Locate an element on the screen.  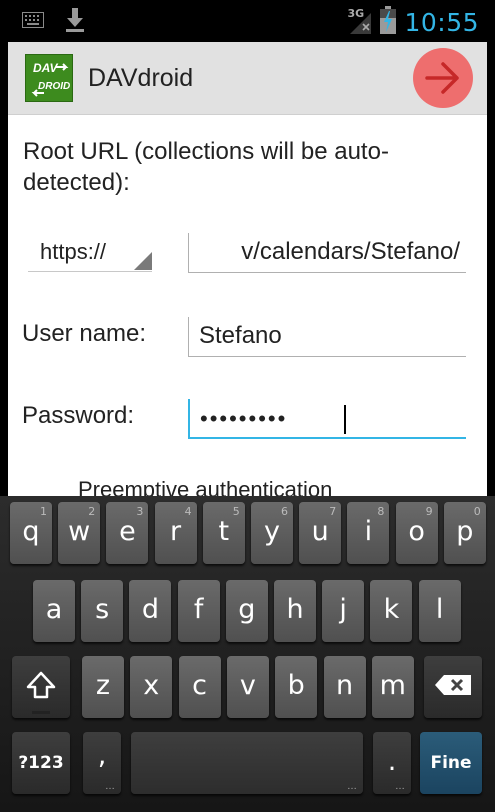
url-input-value: v/calendars/Stefano/ is located at coordinates (350, 251).